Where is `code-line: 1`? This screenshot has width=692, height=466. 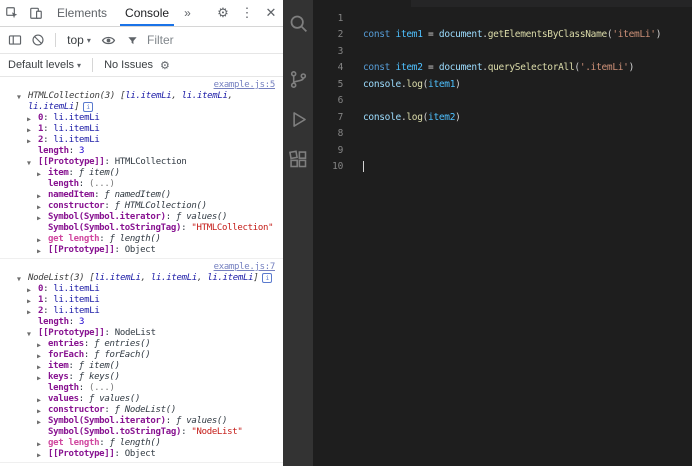 code-line: 1 is located at coordinates (502, 18).